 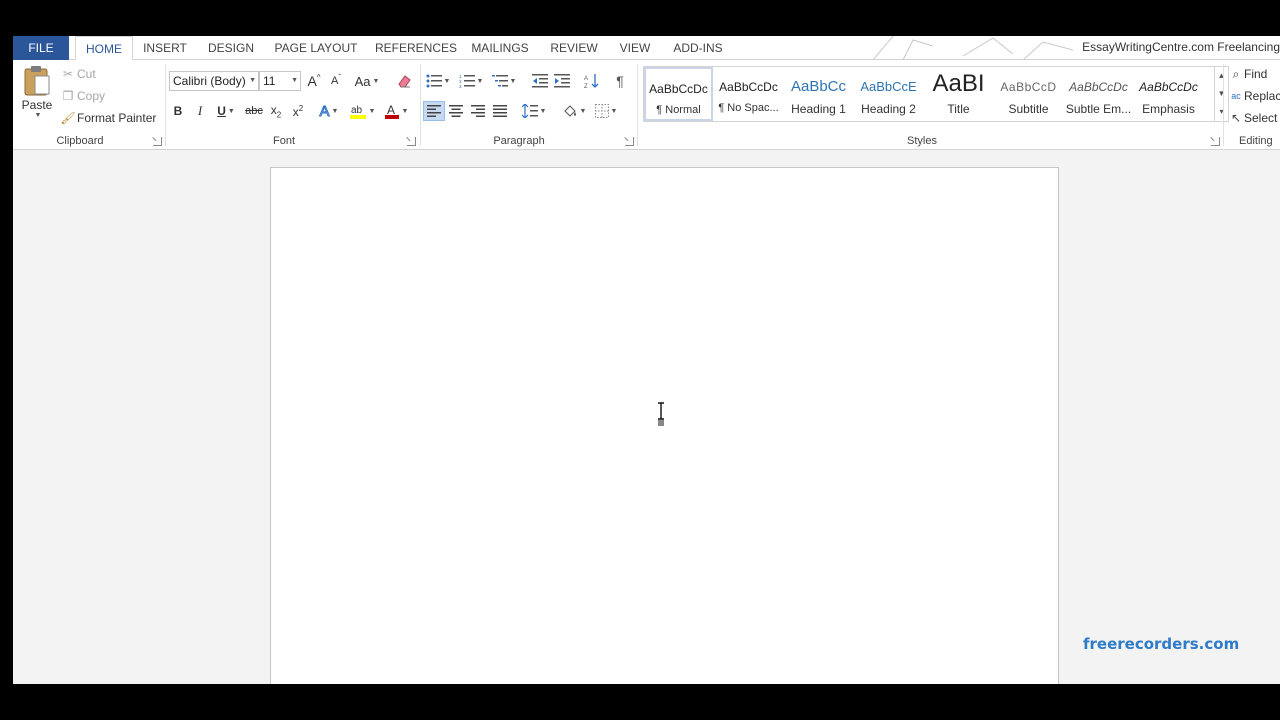 I want to click on italic-button: I, so click(x=200, y=111).